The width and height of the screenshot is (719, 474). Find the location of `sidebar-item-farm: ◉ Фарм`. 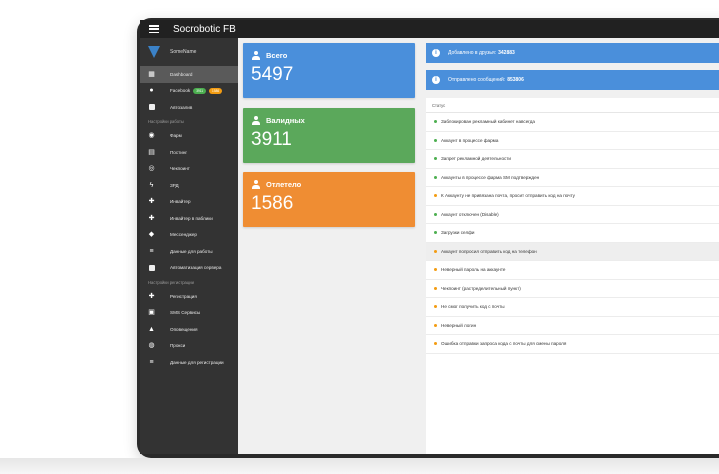

sidebar-item-farm: ◉ Фарм is located at coordinates (189, 136).